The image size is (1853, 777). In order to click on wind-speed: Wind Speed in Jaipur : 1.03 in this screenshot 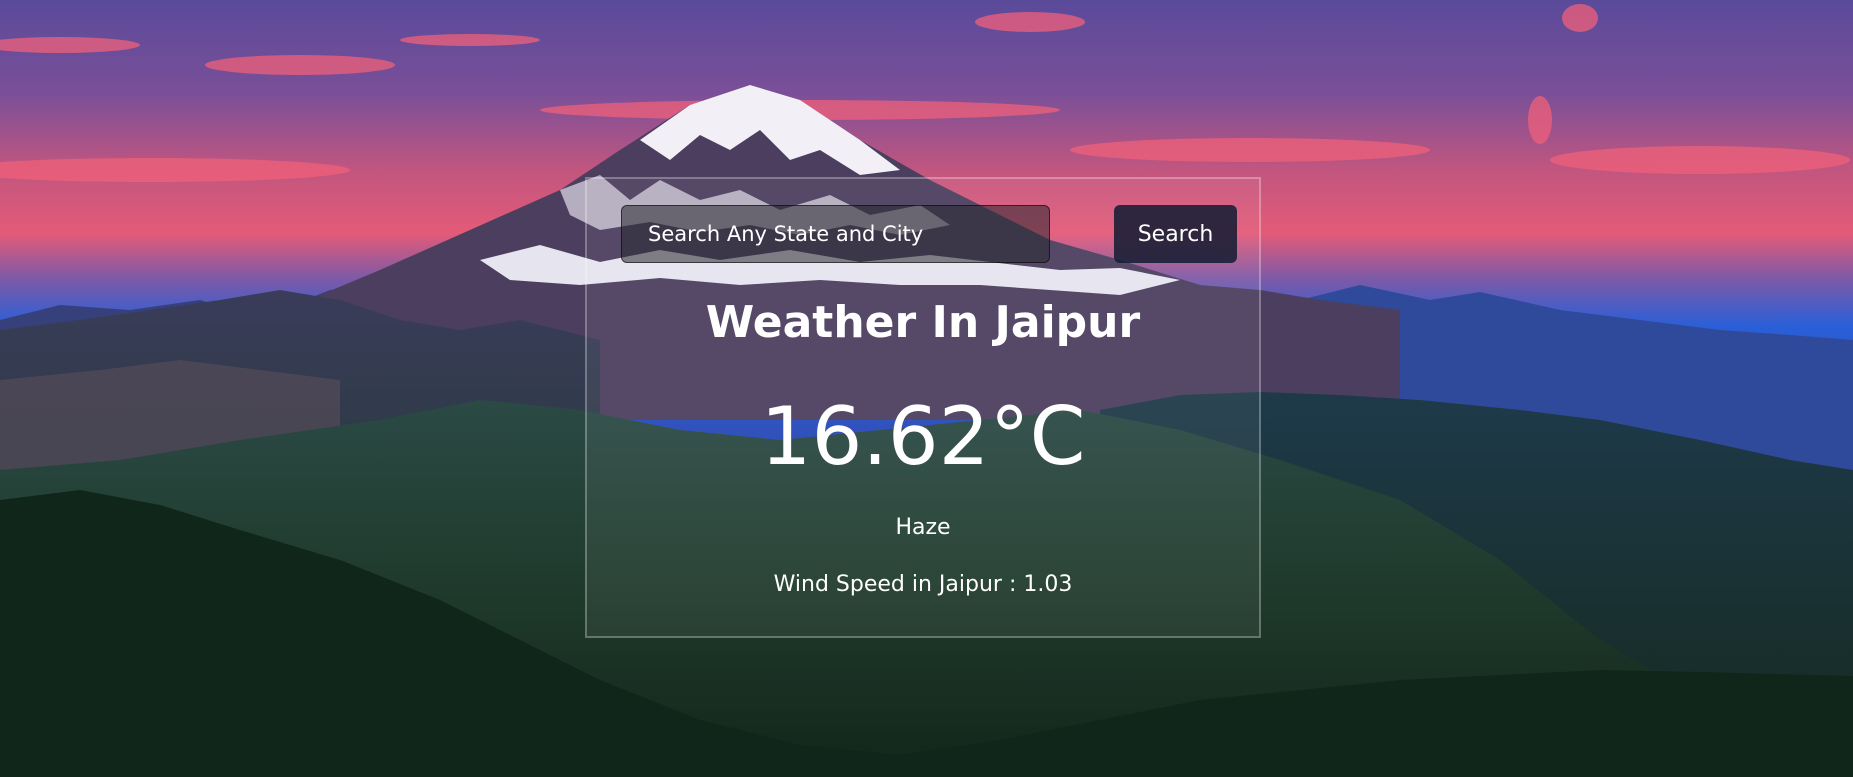, I will do `click(923, 584)`.